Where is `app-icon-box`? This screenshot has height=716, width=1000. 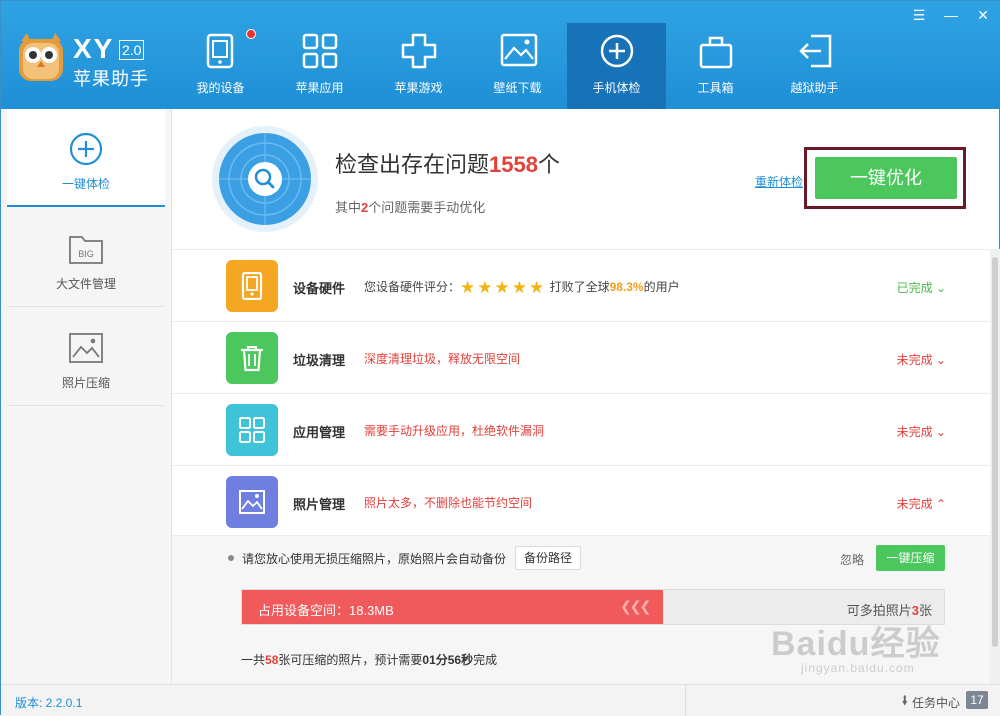 app-icon-box is located at coordinates (252, 430).